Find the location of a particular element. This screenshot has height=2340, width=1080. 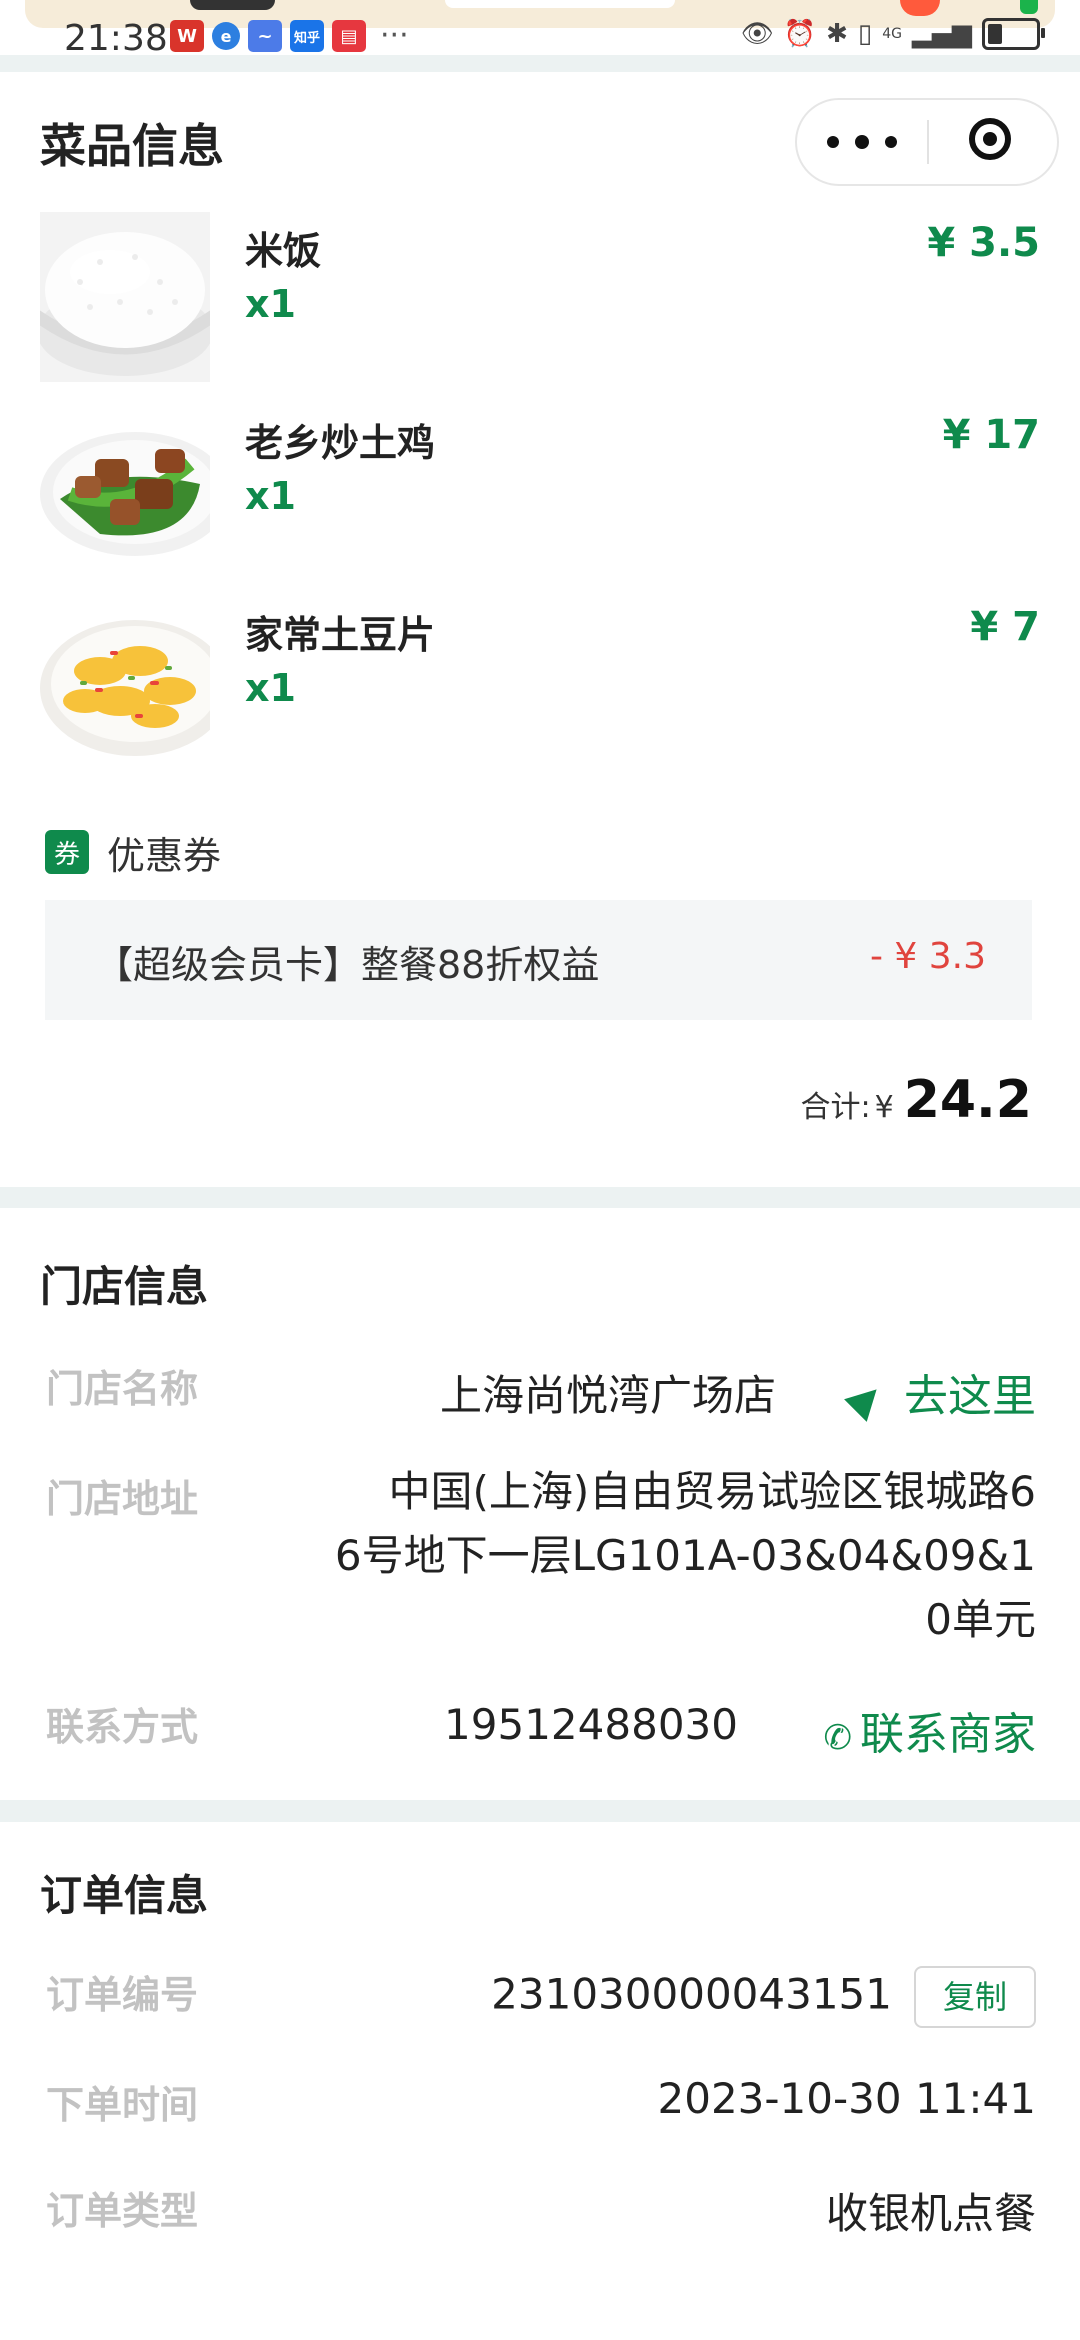

dish-price: ¥ 17 is located at coordinates (991, 435).